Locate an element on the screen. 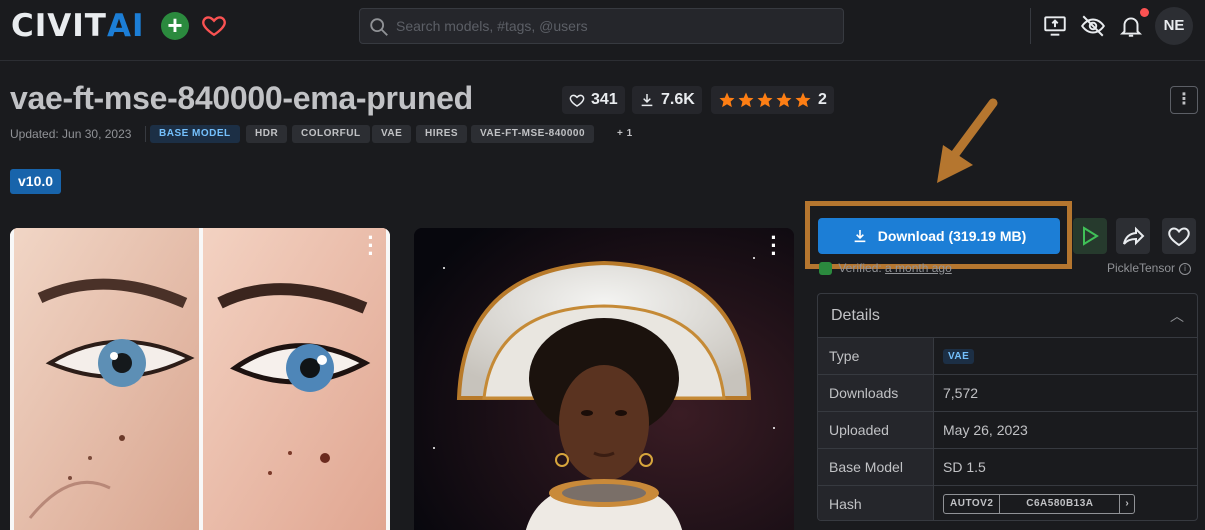 Image resolution: width=1205 pixels, height=530 pixels. model-title: vae-ft-mse-840000-ema-pruned is located at coordinates (241, 98).